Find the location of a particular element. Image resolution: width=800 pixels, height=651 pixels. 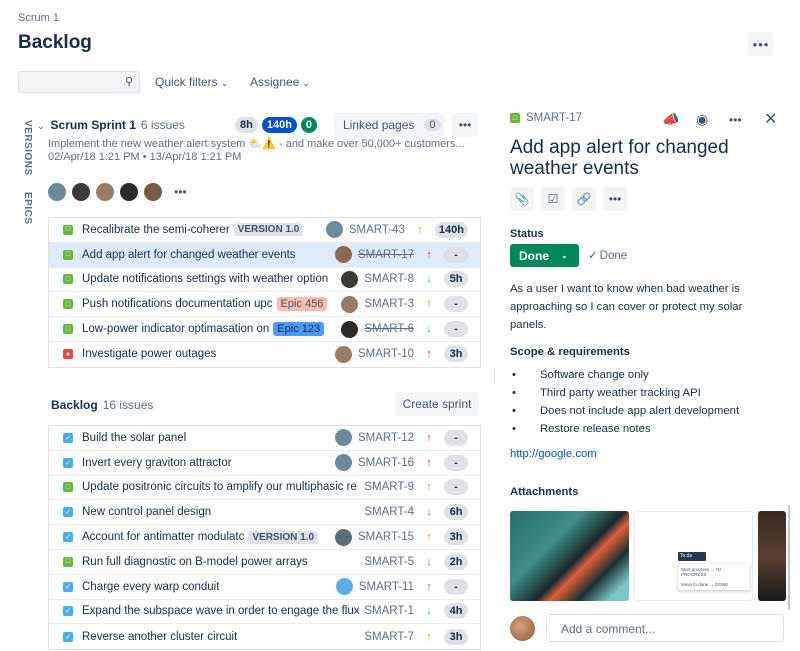

estimate-badge: 3h is located at coordinates (456, 636).